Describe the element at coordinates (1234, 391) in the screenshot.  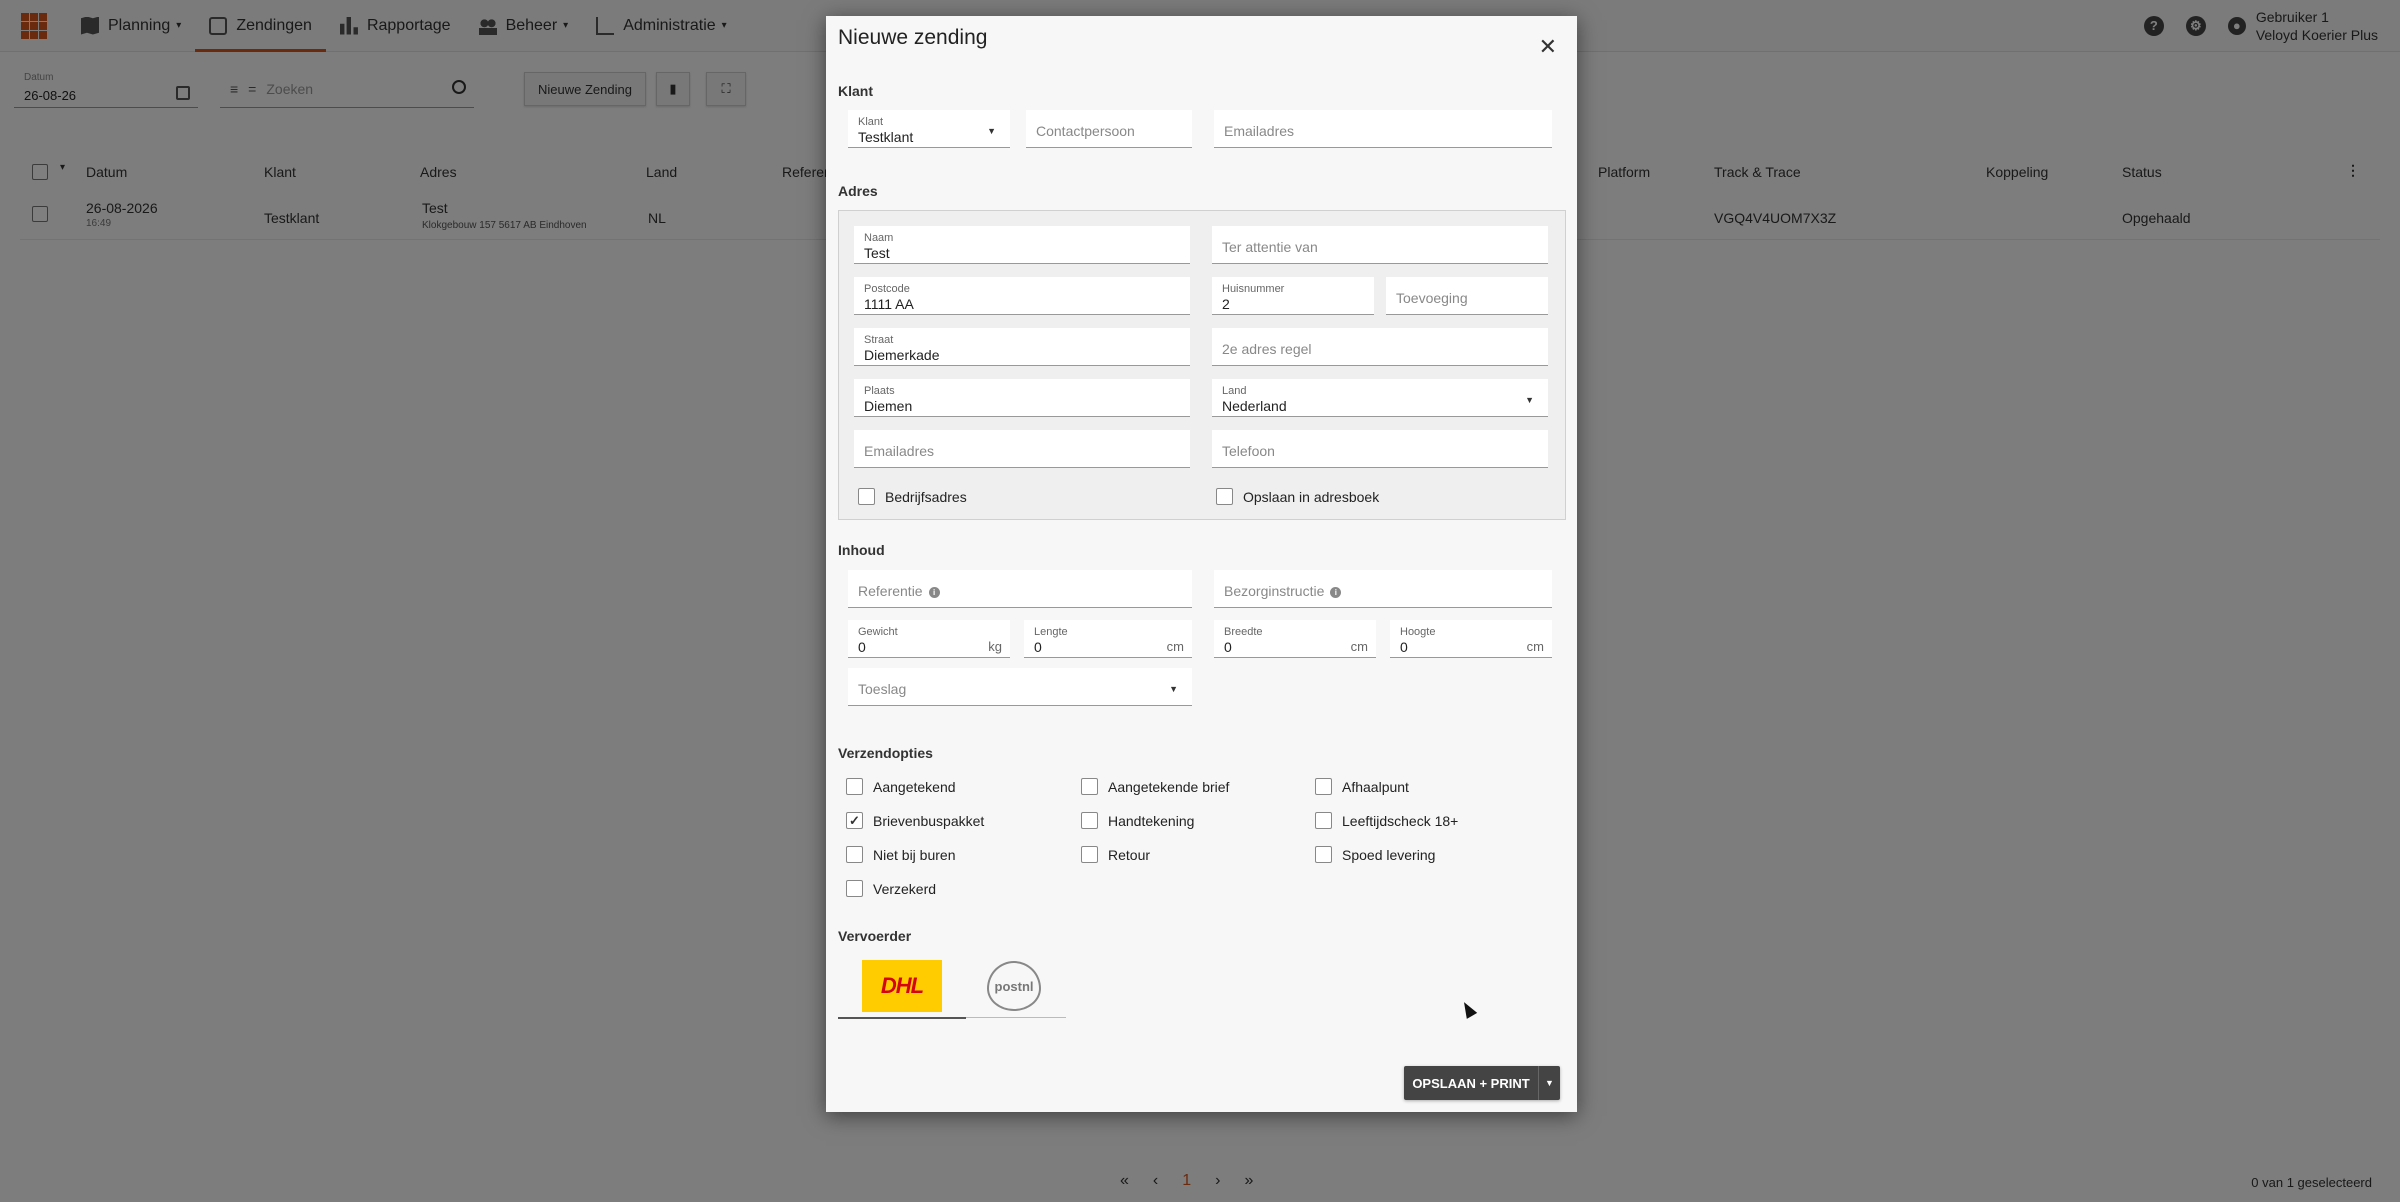
I see `country-label: Land` at that location.